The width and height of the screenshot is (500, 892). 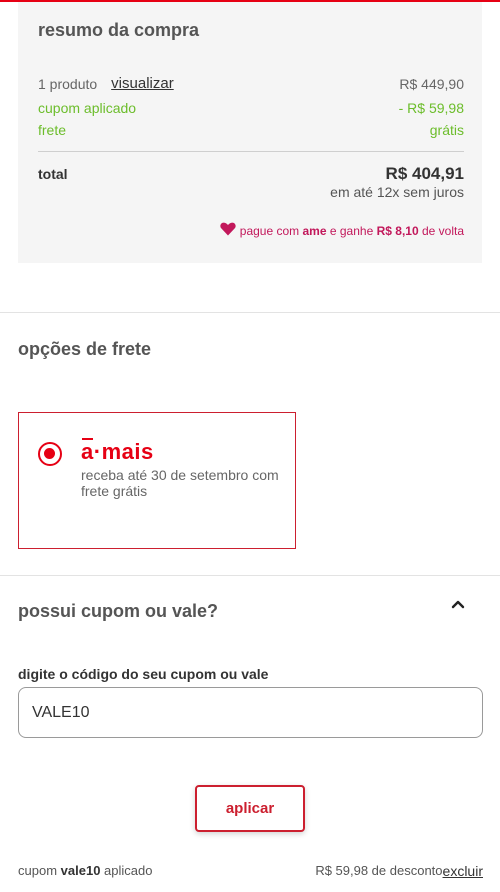 I want to click on coupon-code-input, so click(x=250, y=712).